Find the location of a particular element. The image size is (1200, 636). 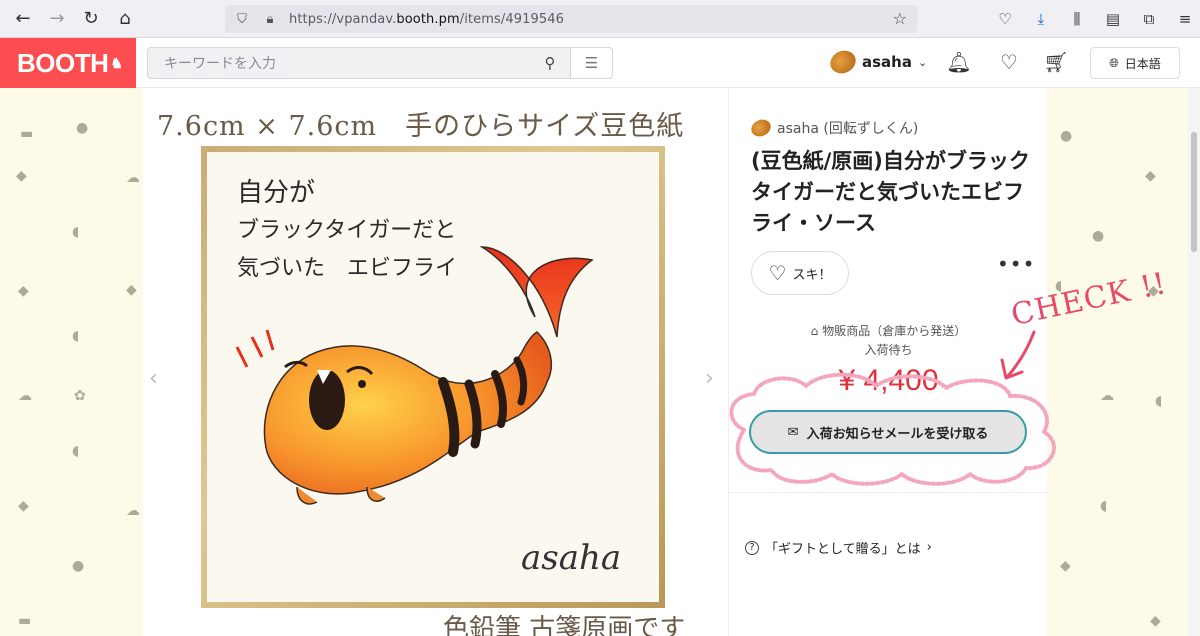

search-input: キーワードを入力 is located at coordinates (347, 63).